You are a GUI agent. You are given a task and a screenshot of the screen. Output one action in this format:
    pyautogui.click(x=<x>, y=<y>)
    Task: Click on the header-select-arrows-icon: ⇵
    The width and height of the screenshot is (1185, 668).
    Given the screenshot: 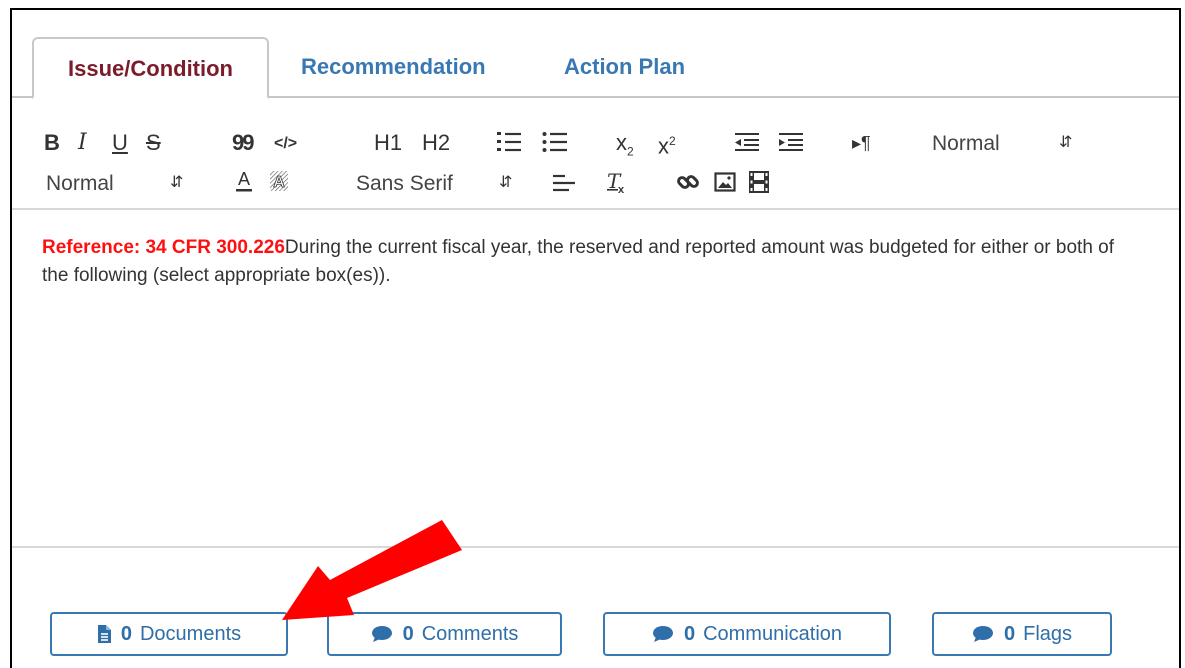 What is the action you would take?
    pyautogui.click(x=1065, y=143)
    